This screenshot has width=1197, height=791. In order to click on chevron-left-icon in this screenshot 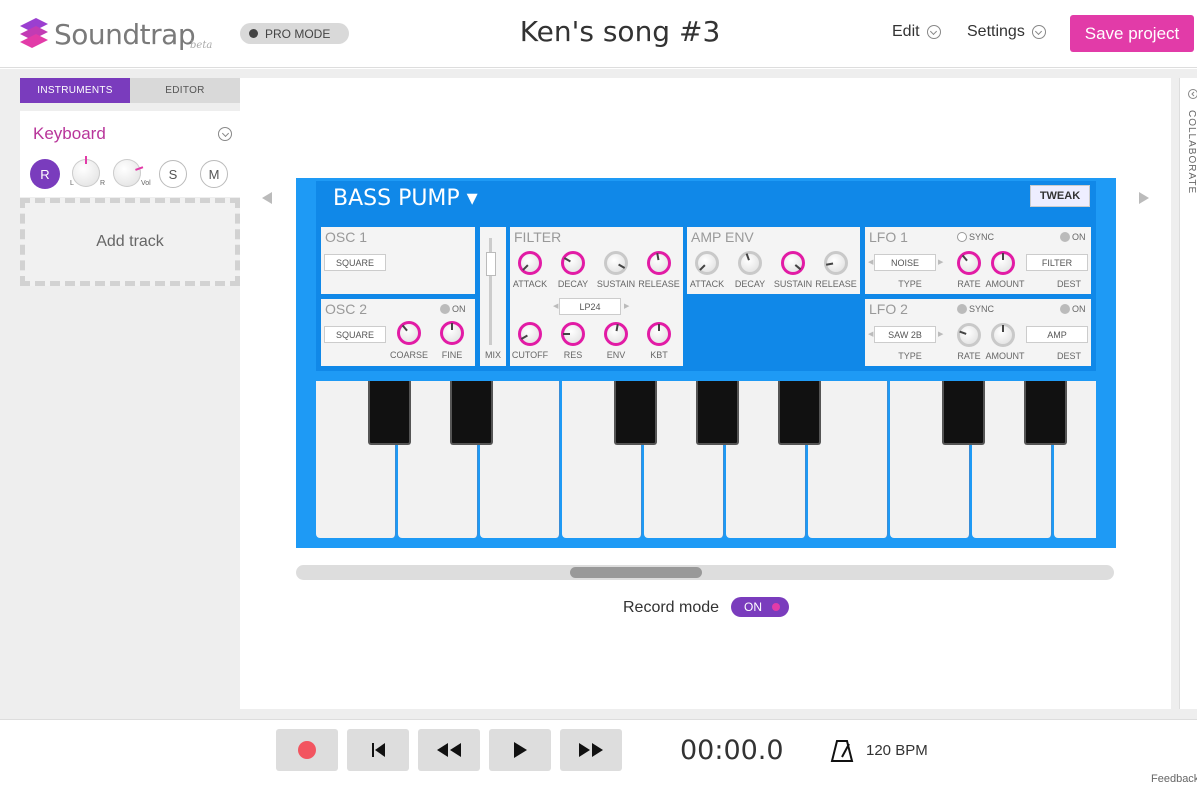, I will do `click(1192, 94)`.